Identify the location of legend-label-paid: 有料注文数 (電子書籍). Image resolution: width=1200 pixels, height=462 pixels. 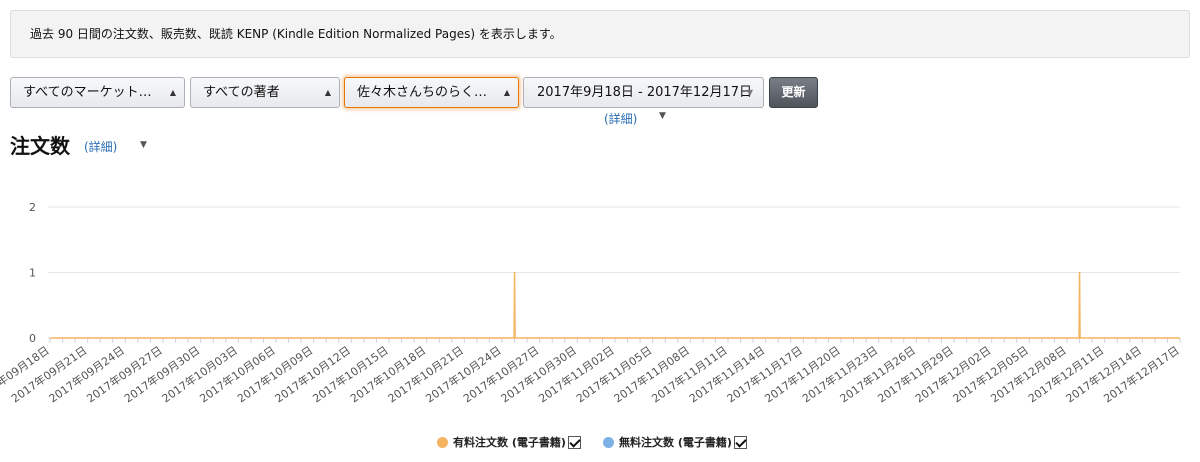
(509, 442).